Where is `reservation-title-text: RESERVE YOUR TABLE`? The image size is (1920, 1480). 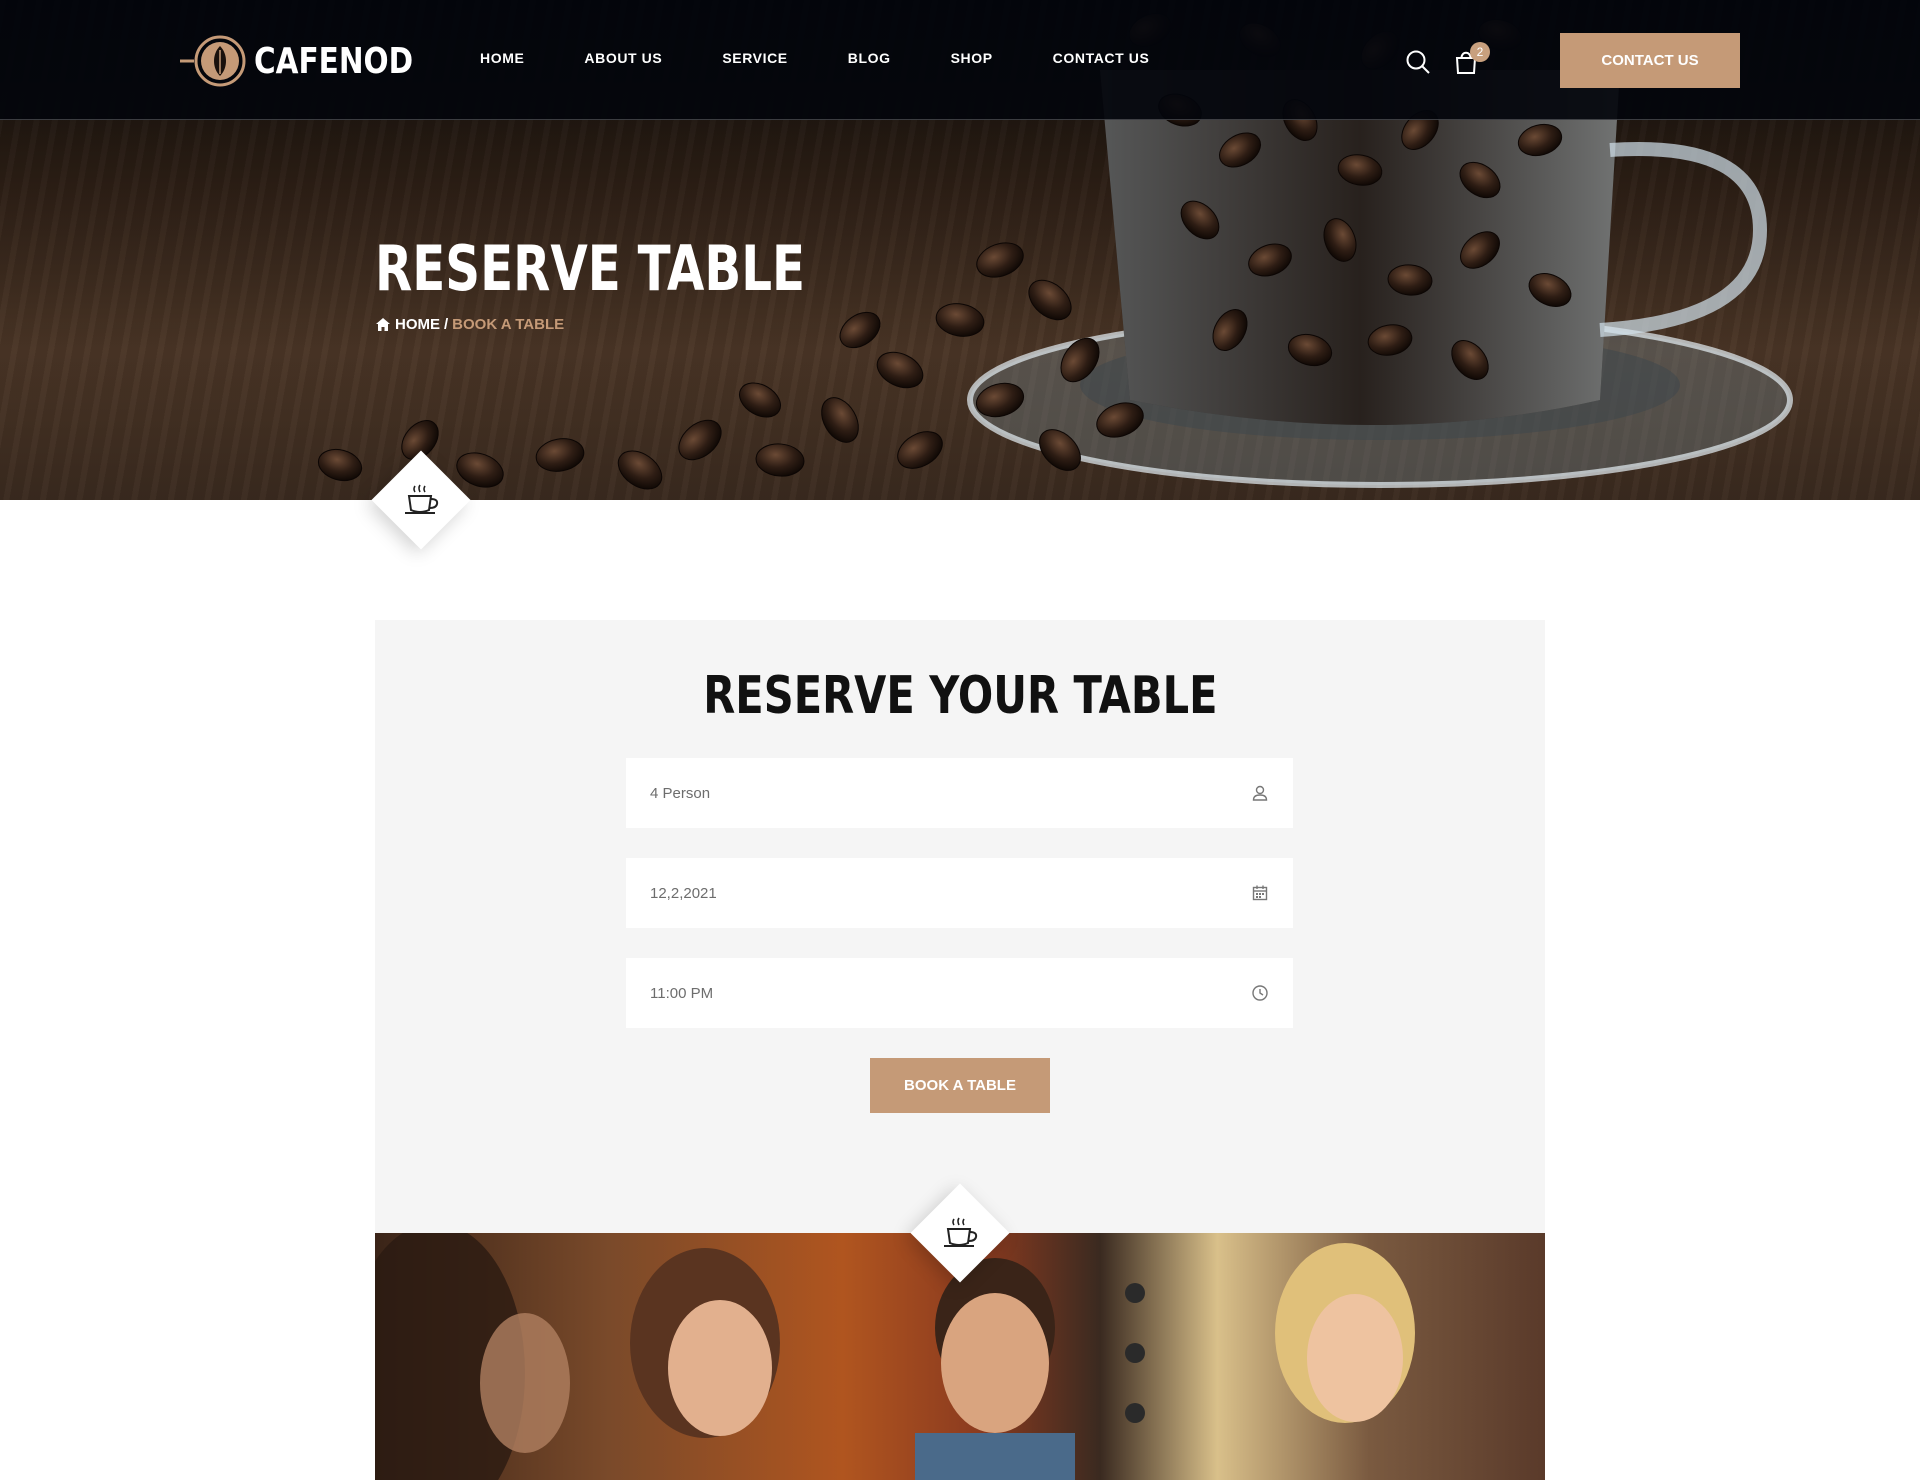
reservation-title-text: RESERVE YOUR TABLE is located at coordinates (960, 696).